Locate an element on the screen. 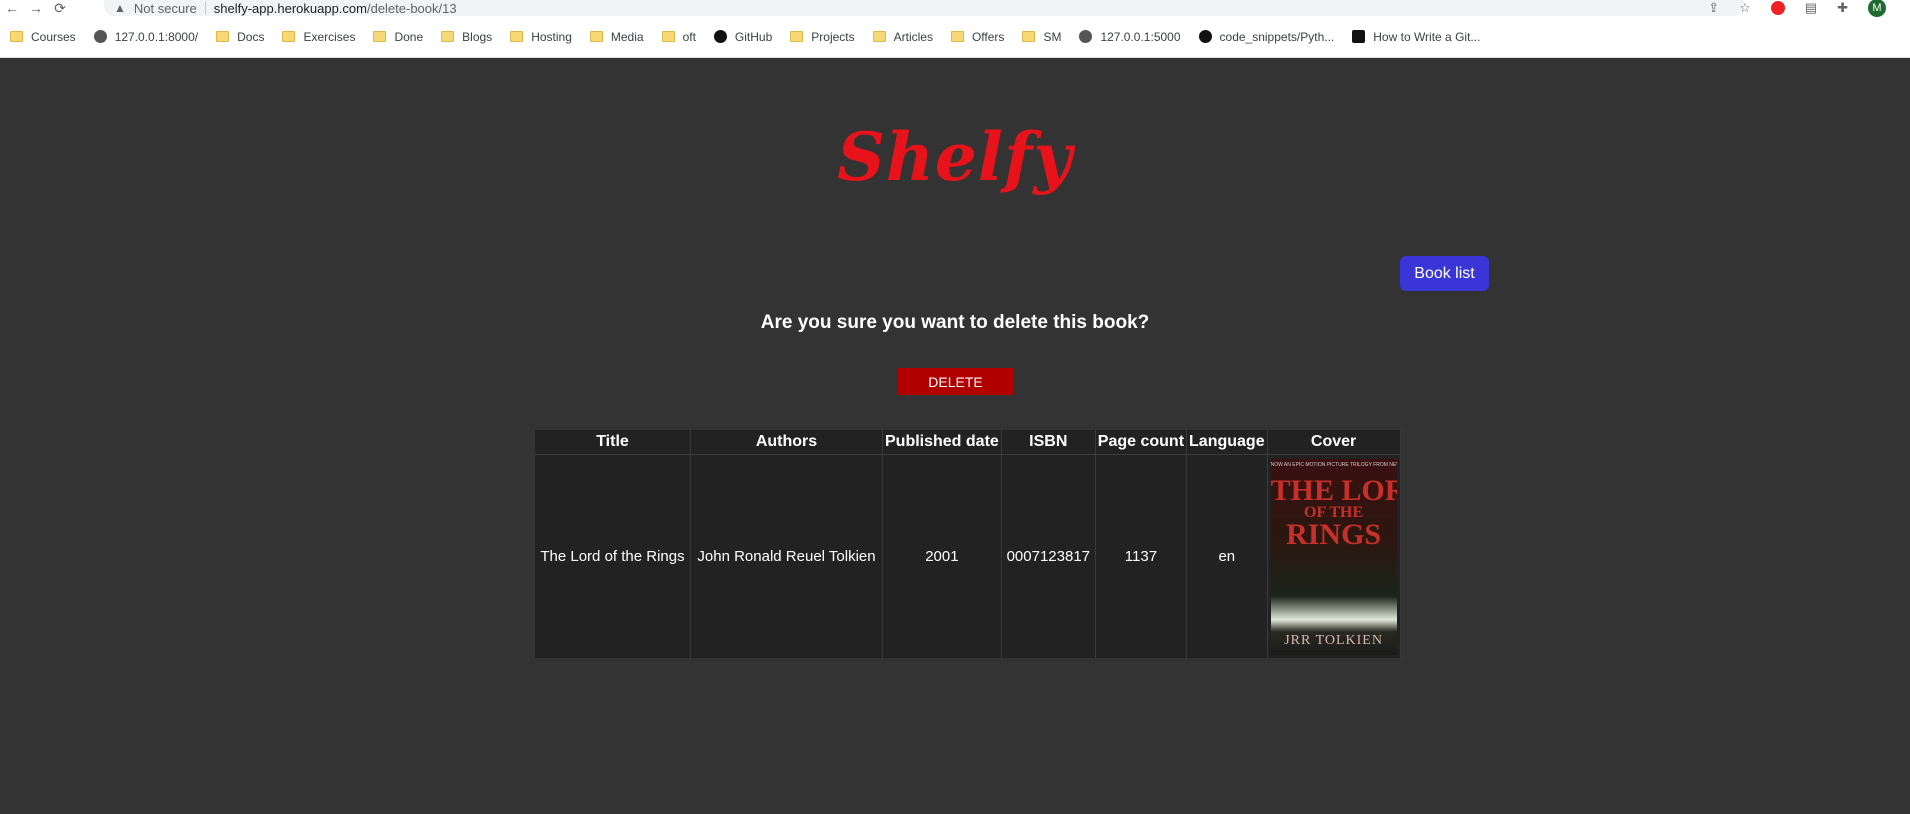 The height and width of the screenshot is (814, 1910). bookmark-label: GitHub is located at coordinates (753, 36).